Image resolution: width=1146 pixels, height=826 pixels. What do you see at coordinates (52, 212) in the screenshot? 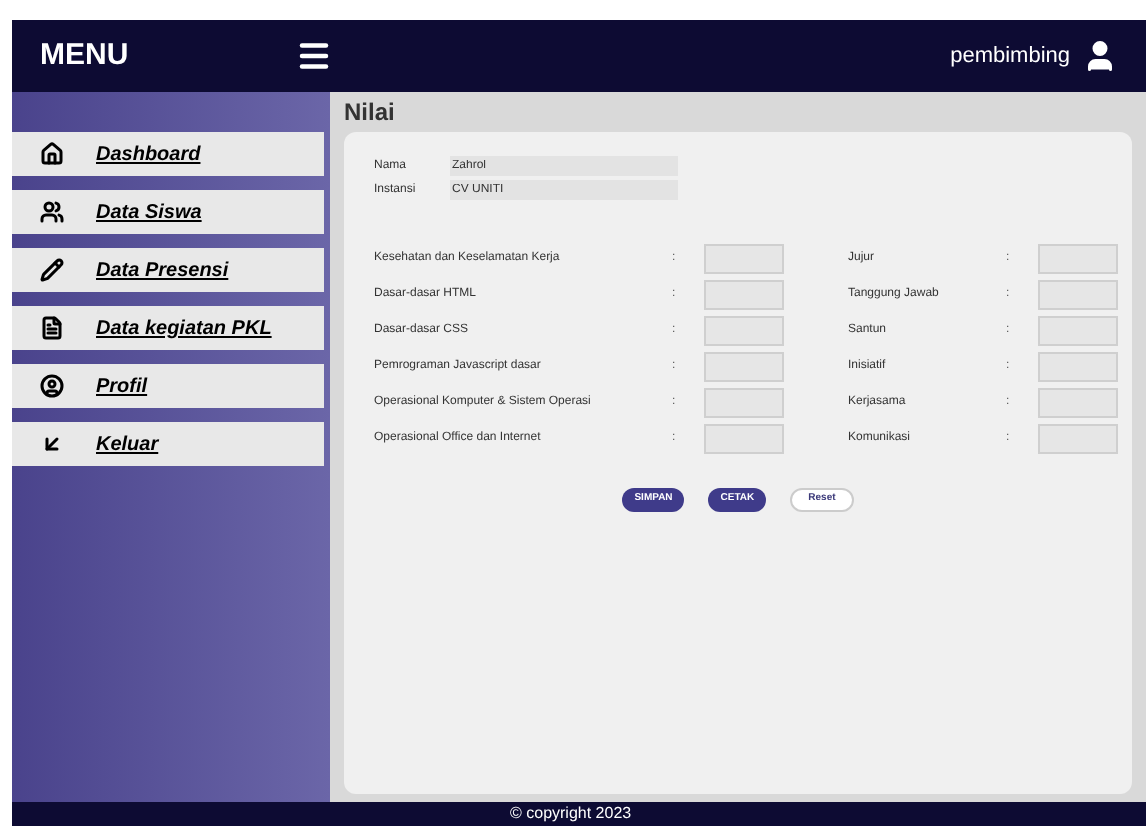
I see `users-icon` at bounding box center [52, 212].